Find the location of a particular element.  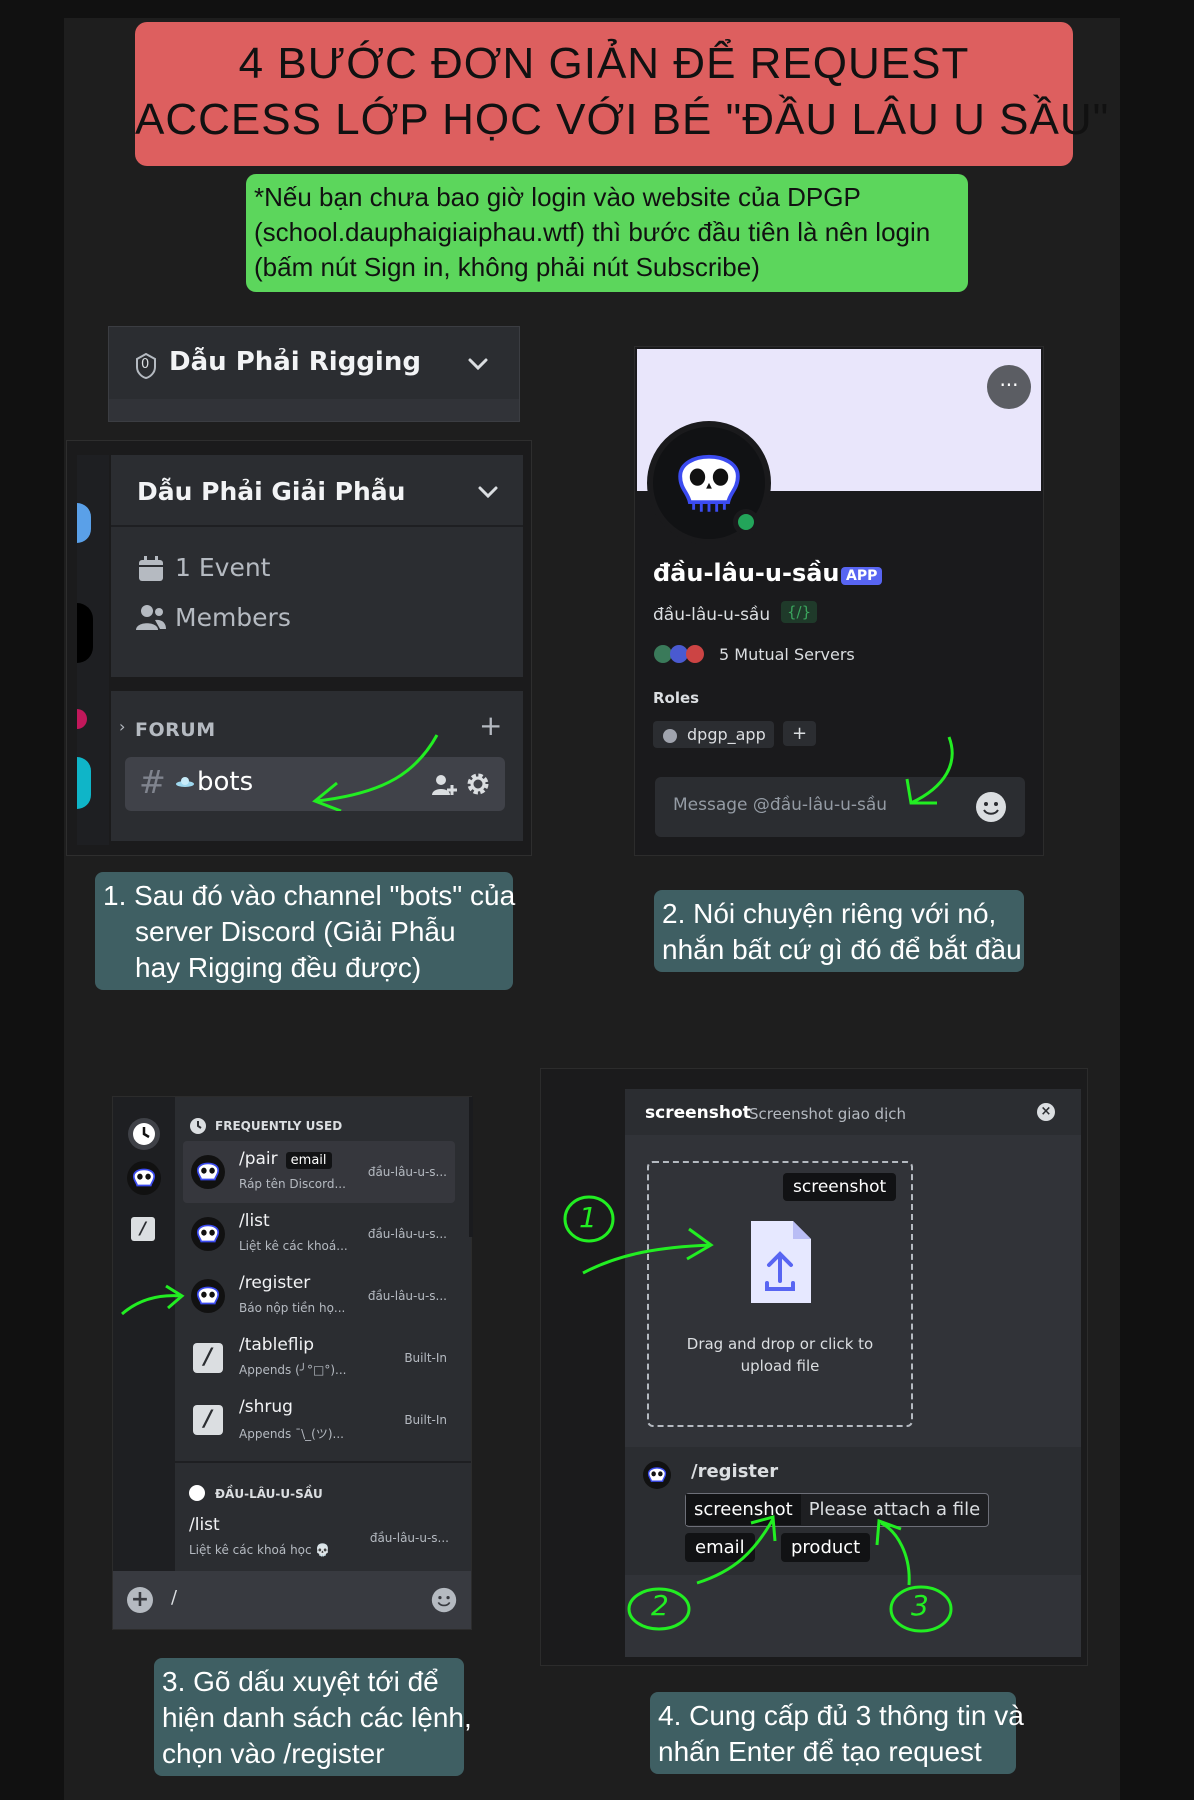

step-number-2: 2 is located at coordinates (660, 1605).